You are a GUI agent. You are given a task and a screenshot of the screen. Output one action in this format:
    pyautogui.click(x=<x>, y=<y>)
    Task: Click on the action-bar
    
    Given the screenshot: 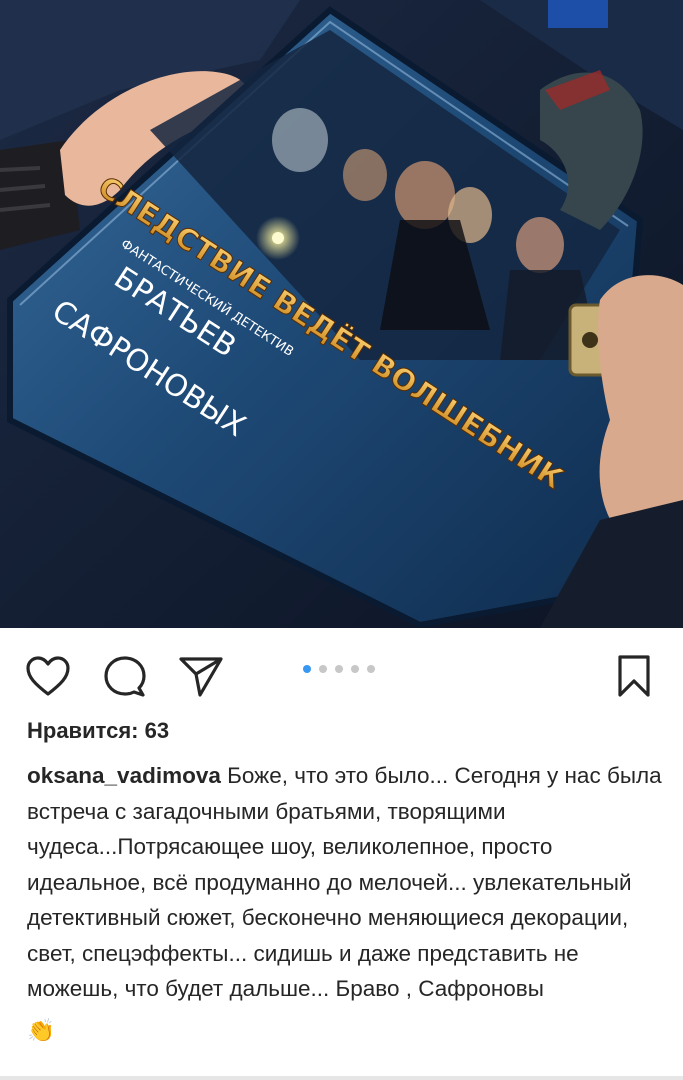 What is the action you would take?
    pyautogui.click(x=341, y=674)
    